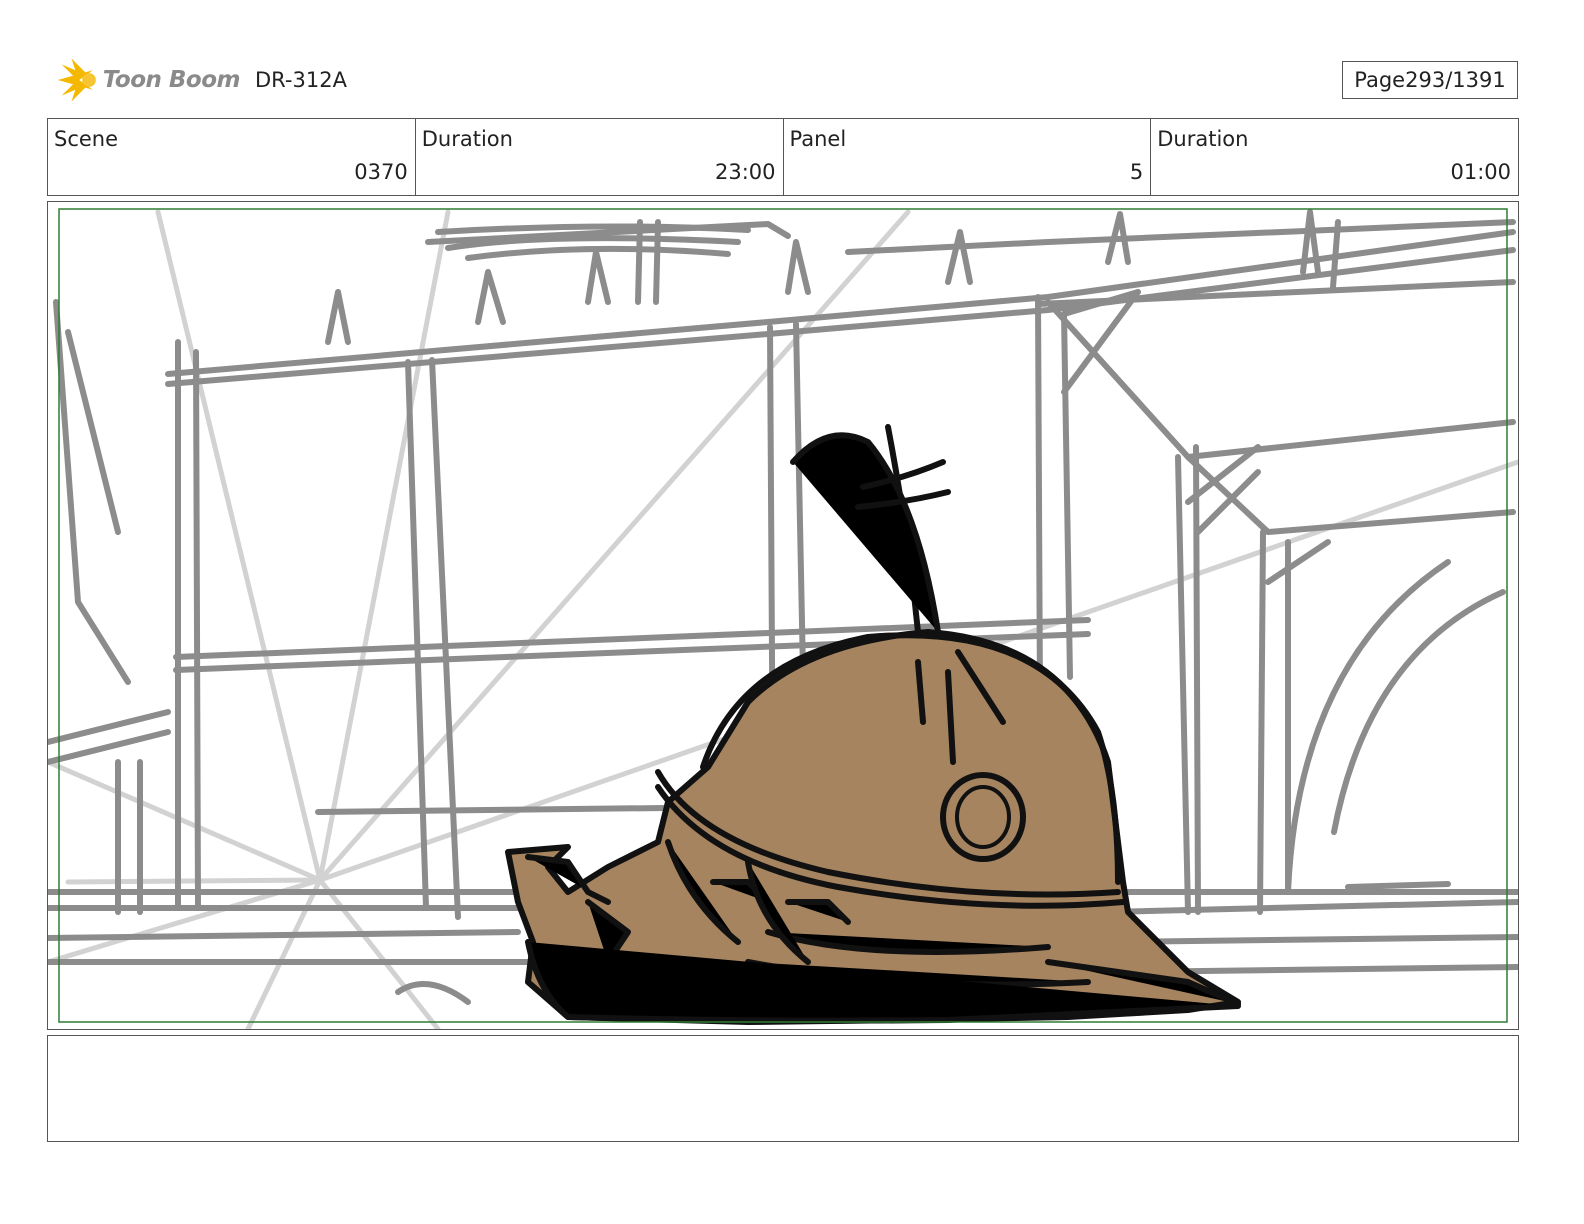 The width and height of the screenshot is (1584, 1224). What do you see at coordinates (232, 157) in the screenshot?
I see `scene-cell: Scene 0370` at bounding box center [232, 157].